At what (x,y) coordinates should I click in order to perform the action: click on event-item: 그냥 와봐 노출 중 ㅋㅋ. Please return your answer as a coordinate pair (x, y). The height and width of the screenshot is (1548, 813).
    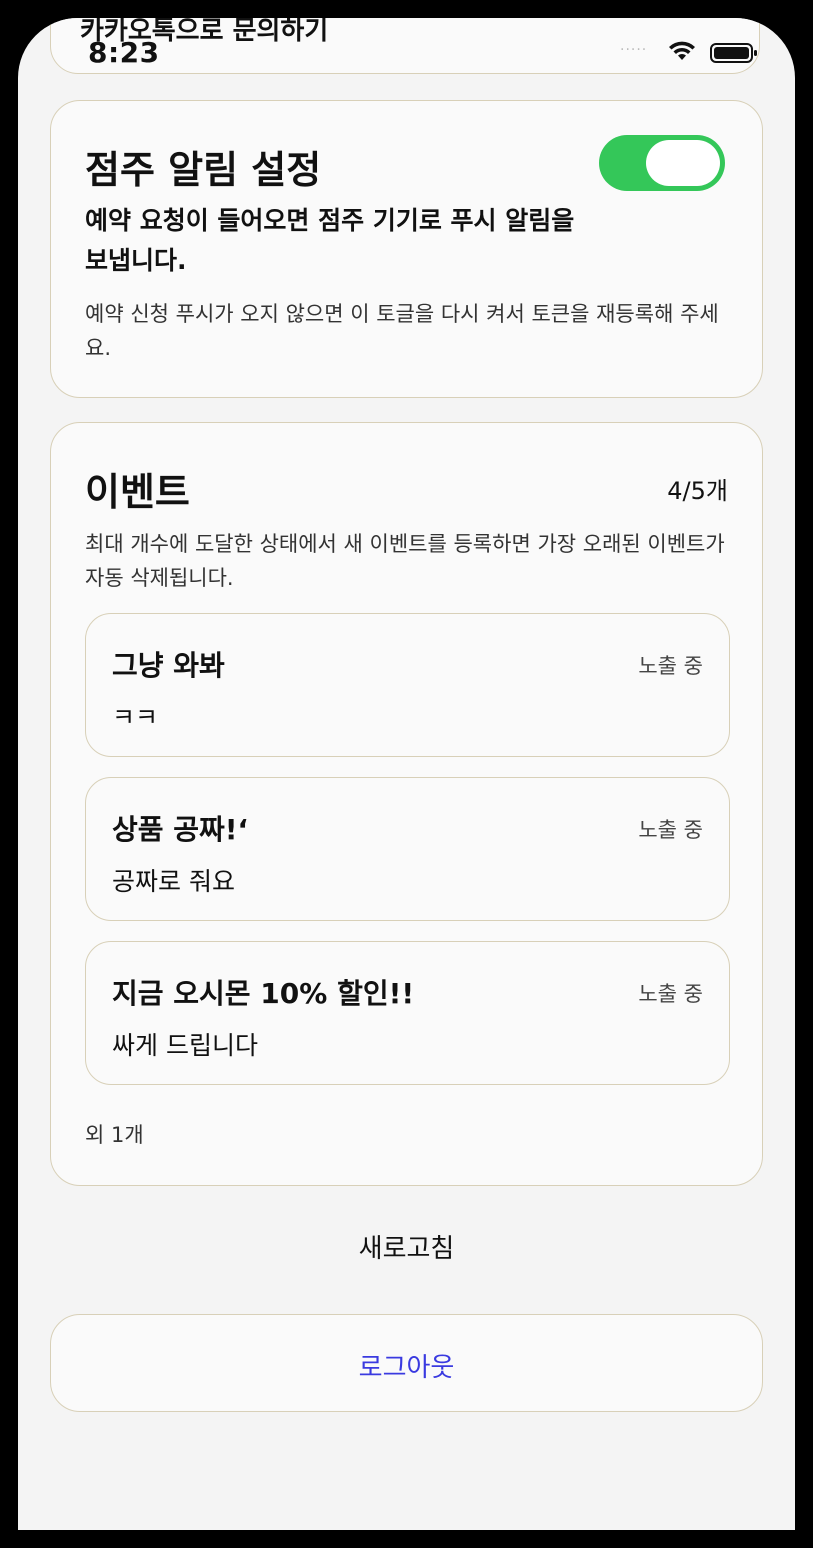
    Looking at the image, I should click on (407, 685).